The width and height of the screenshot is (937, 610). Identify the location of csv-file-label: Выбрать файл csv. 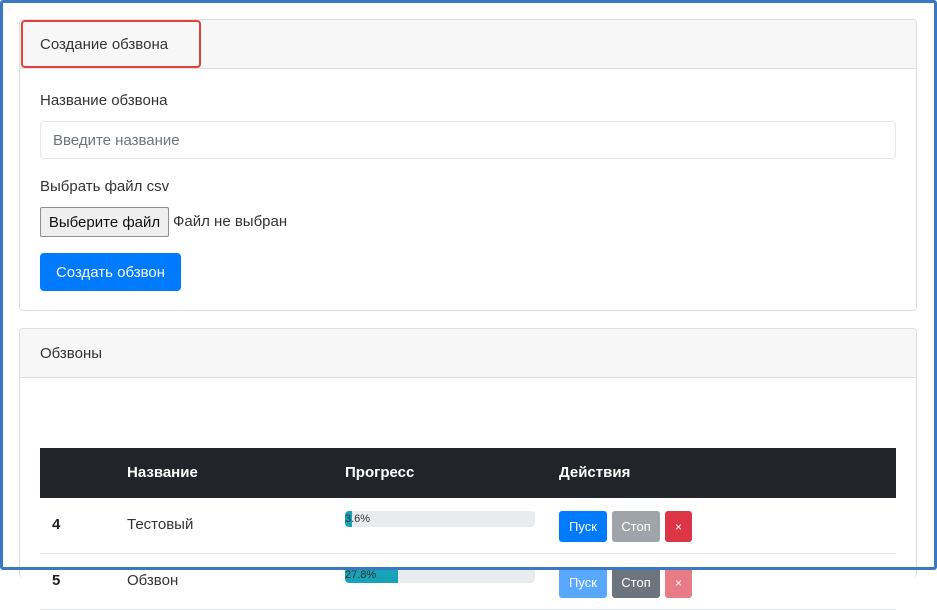
(105, 186).